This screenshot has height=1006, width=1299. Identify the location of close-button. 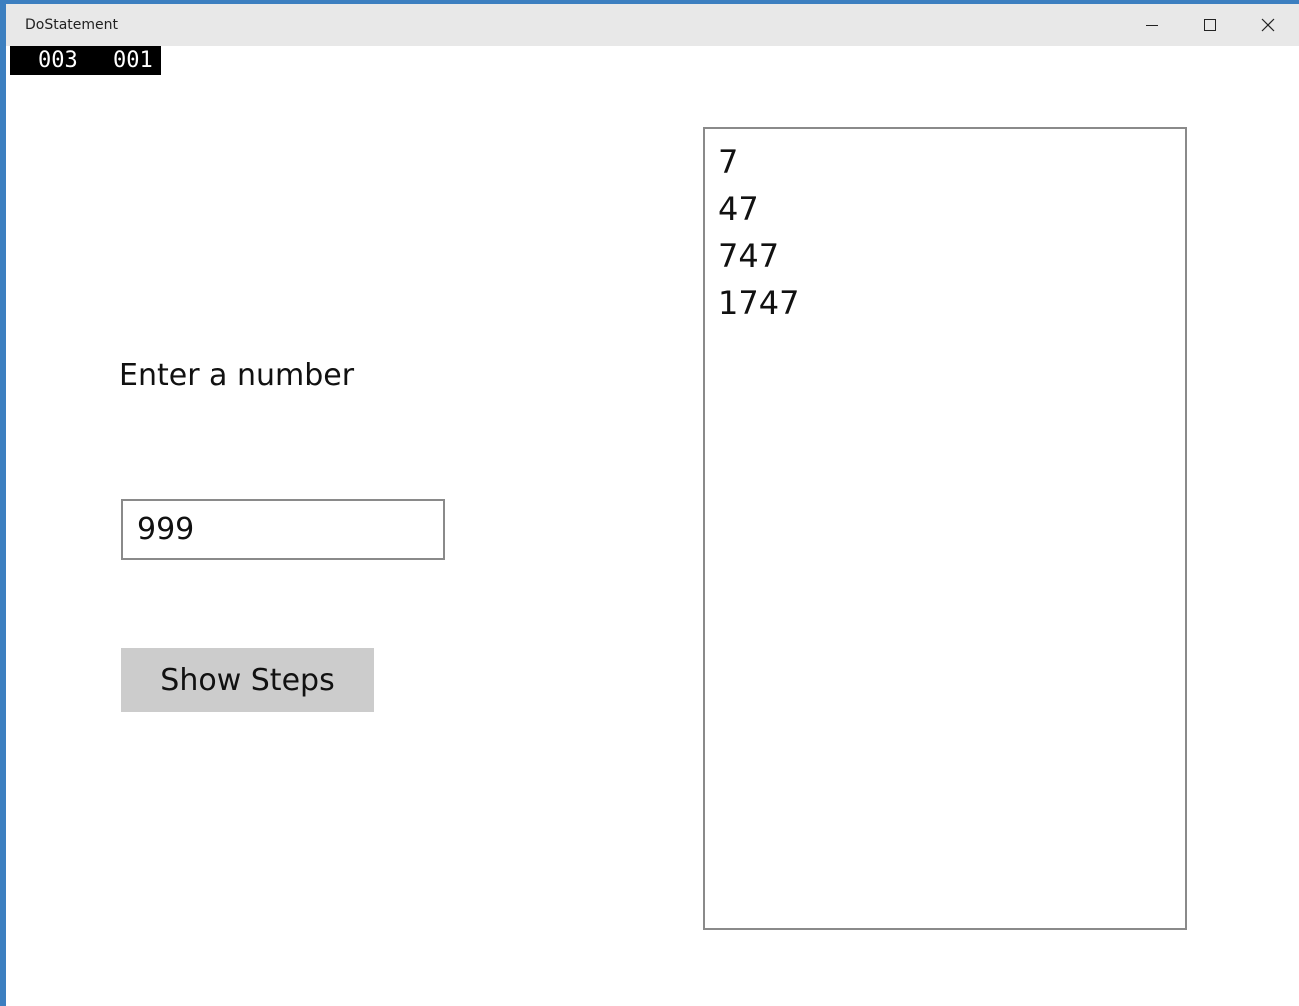
(1268, 25).